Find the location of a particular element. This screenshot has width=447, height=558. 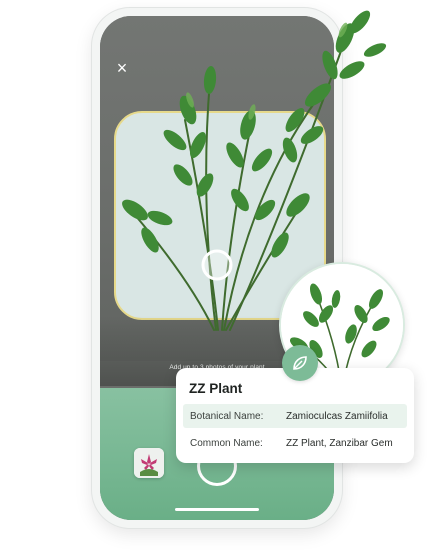

common-name-value: ZZ Plant, Zanzibar Gem is located at coordinates (339, 443).